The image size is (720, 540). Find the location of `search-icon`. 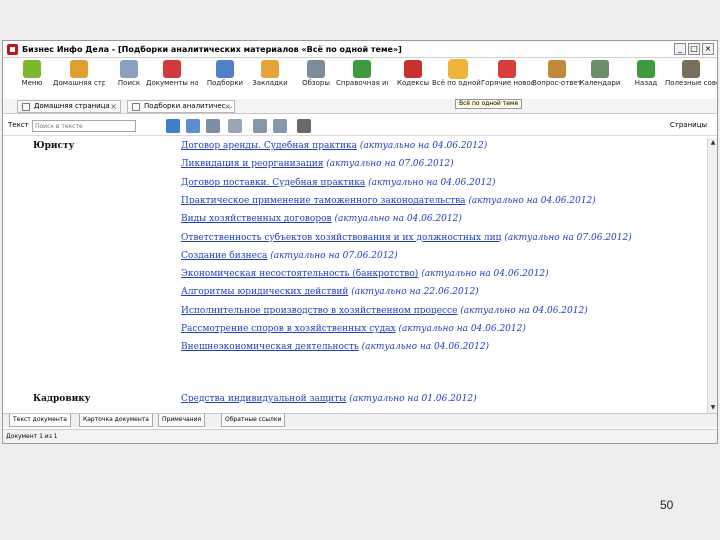

search-icon is located at coordinates (129, 69).